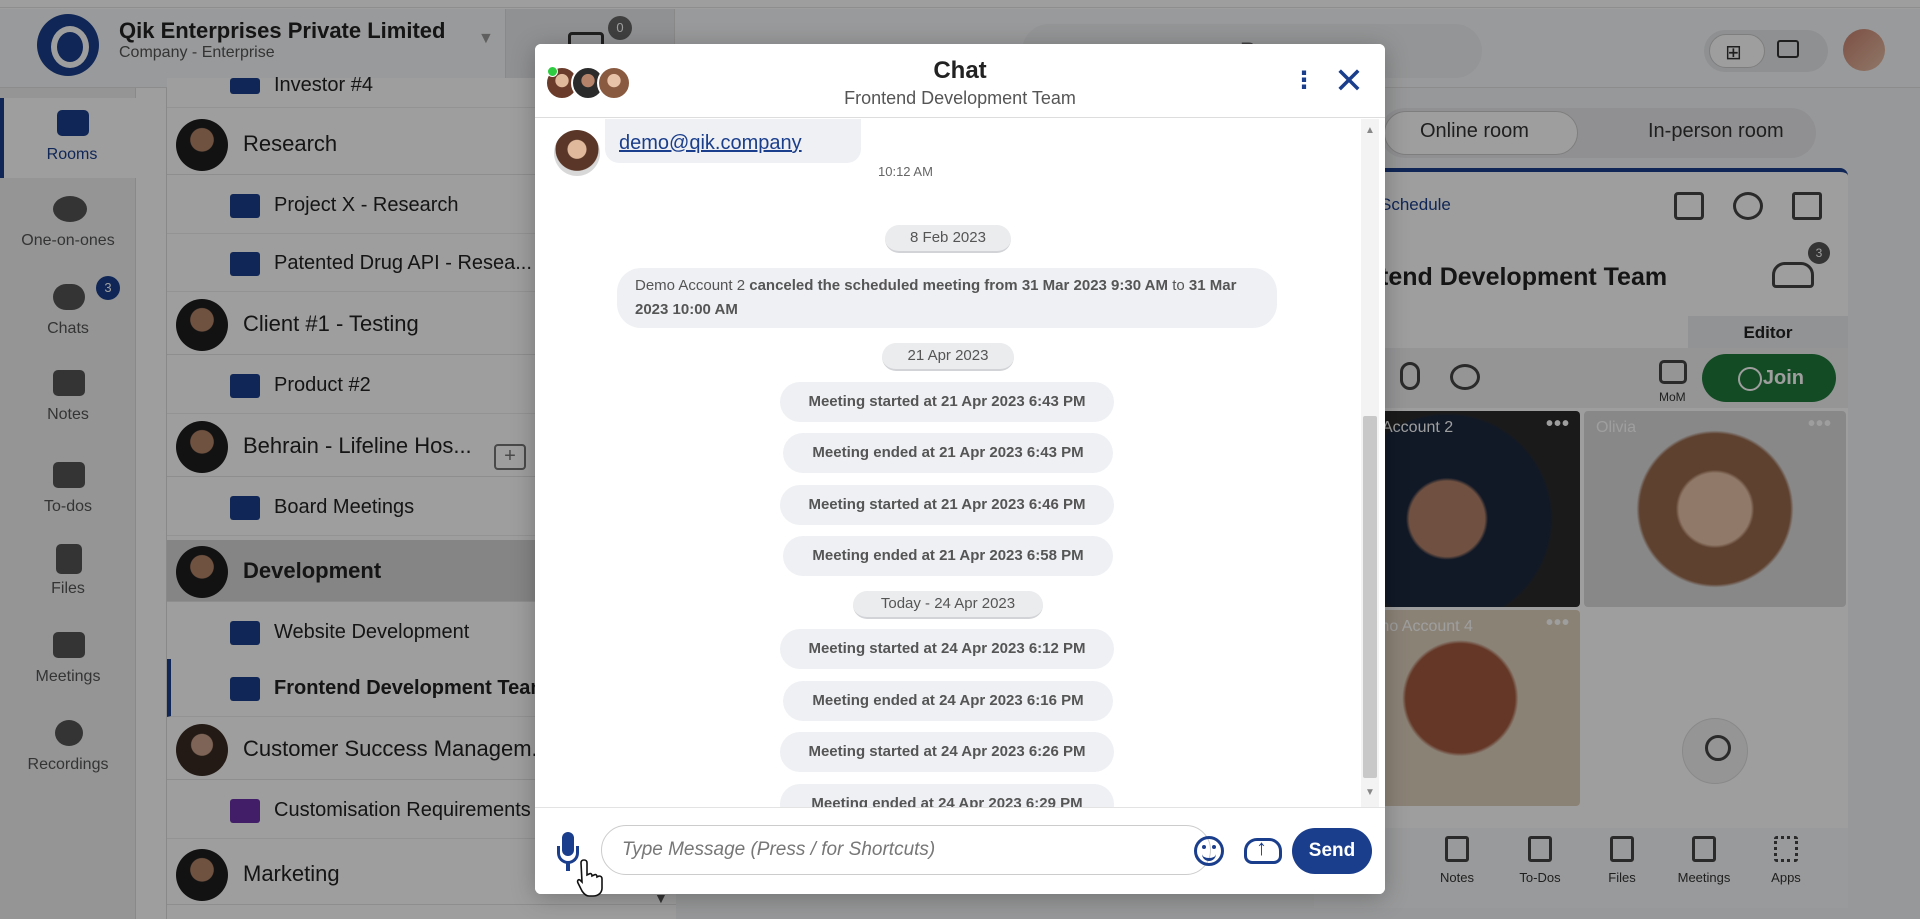 The image size is (1920, 919). I want to click on avatar, so click(577, 153).